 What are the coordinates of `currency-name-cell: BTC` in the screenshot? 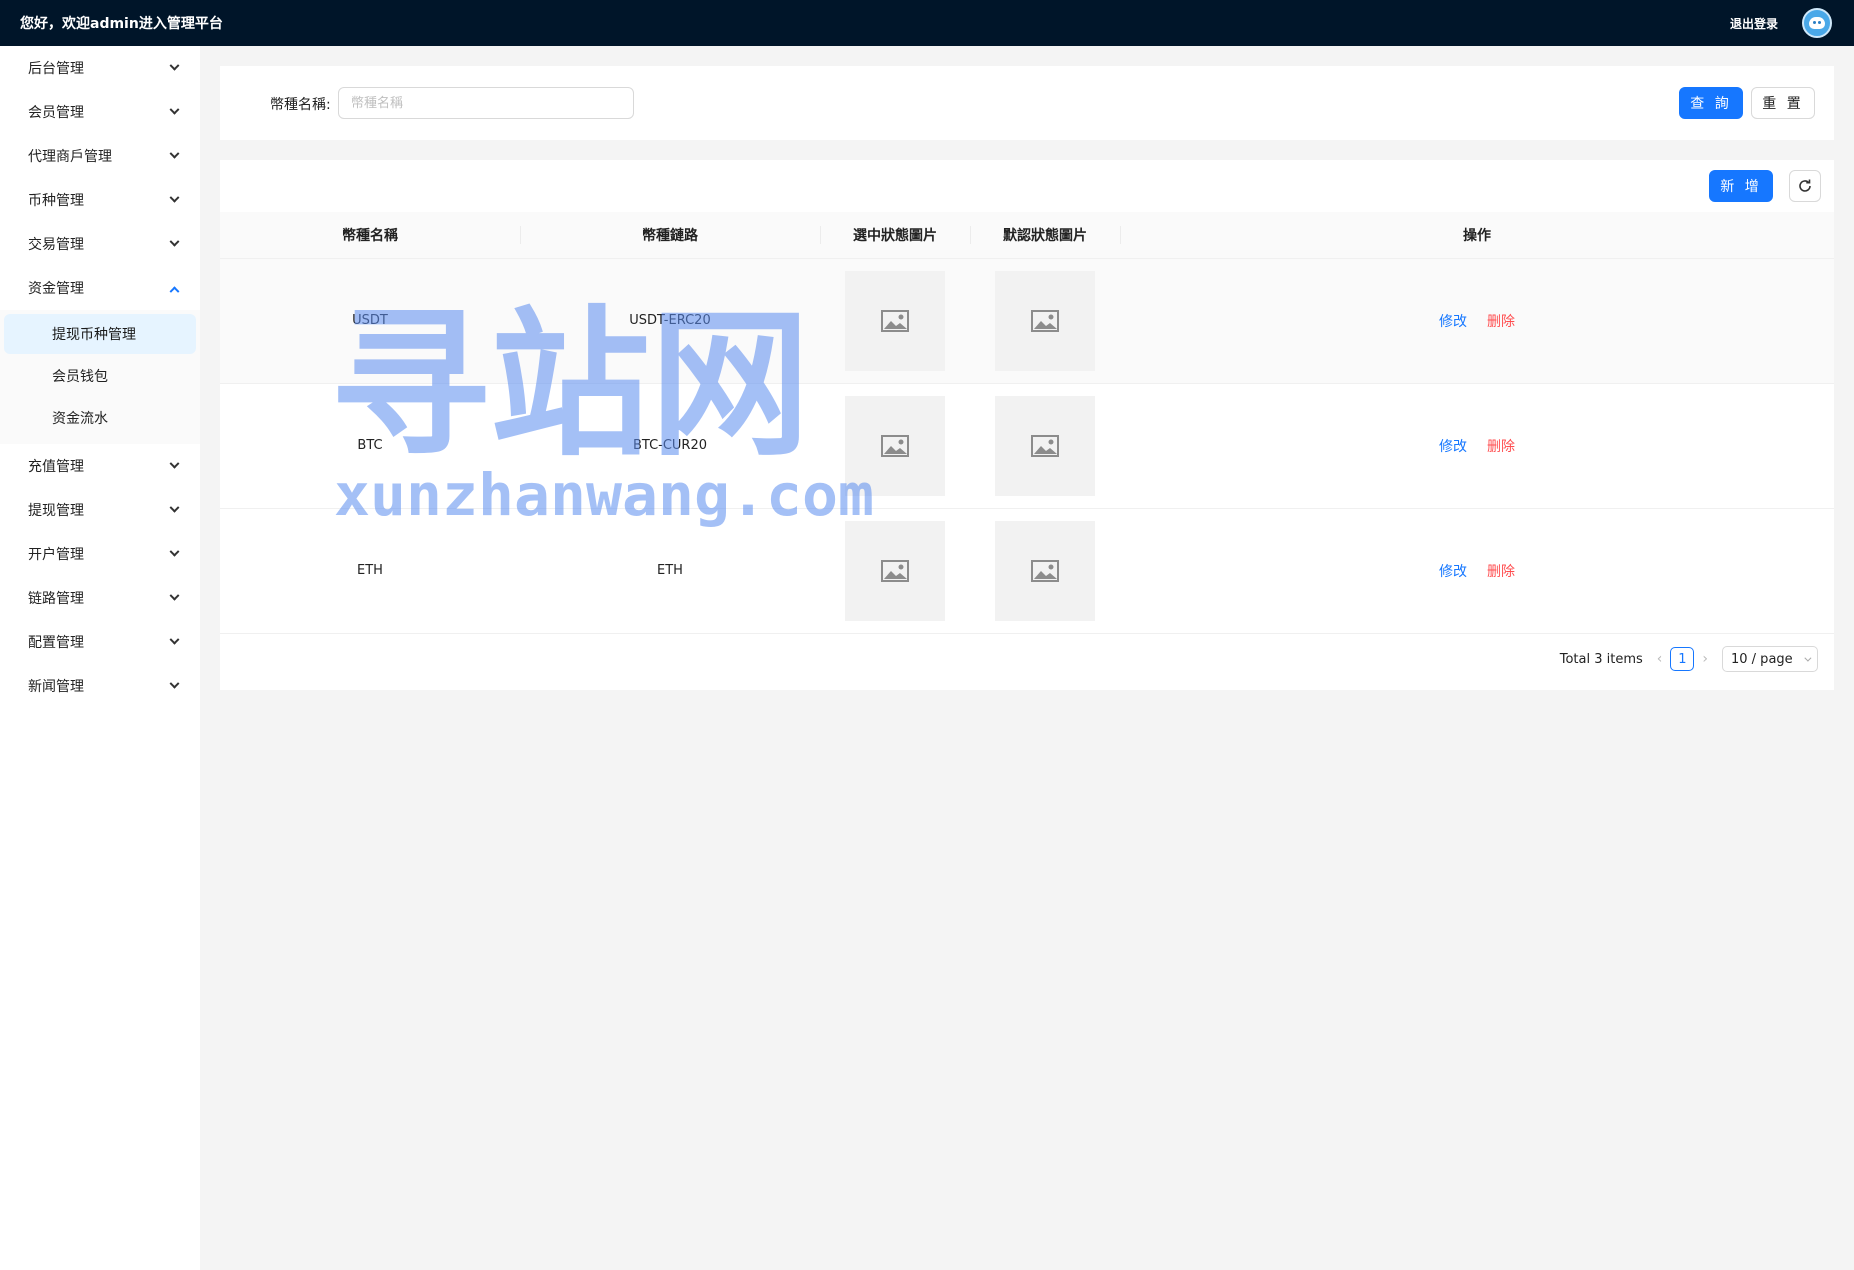 It's located at (370, 445).